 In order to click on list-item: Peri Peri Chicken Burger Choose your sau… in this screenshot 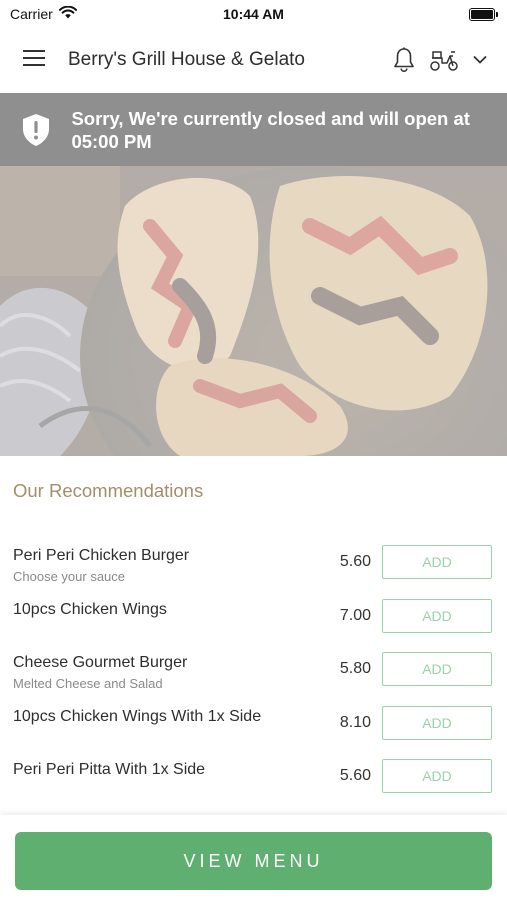, I will do `click(253, 567)`.